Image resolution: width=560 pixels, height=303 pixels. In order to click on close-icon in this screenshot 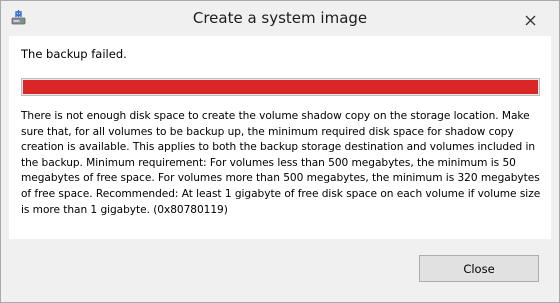, I will do `click(530, 18)`.